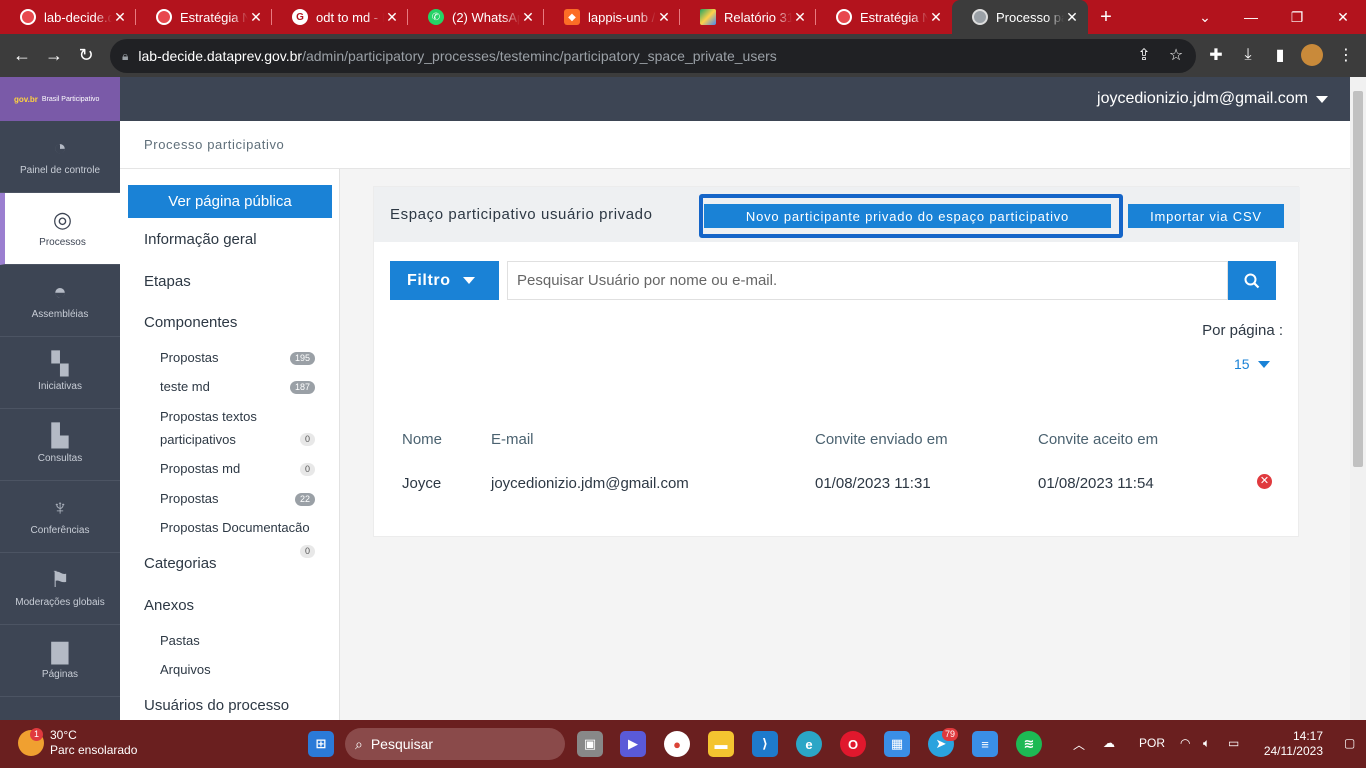 Image resolution: width=1366 pixels, height=768 pixels. Describe the element at coordinates (86, 56) in the screenshot. I see `reload-button: ↻` at that location.